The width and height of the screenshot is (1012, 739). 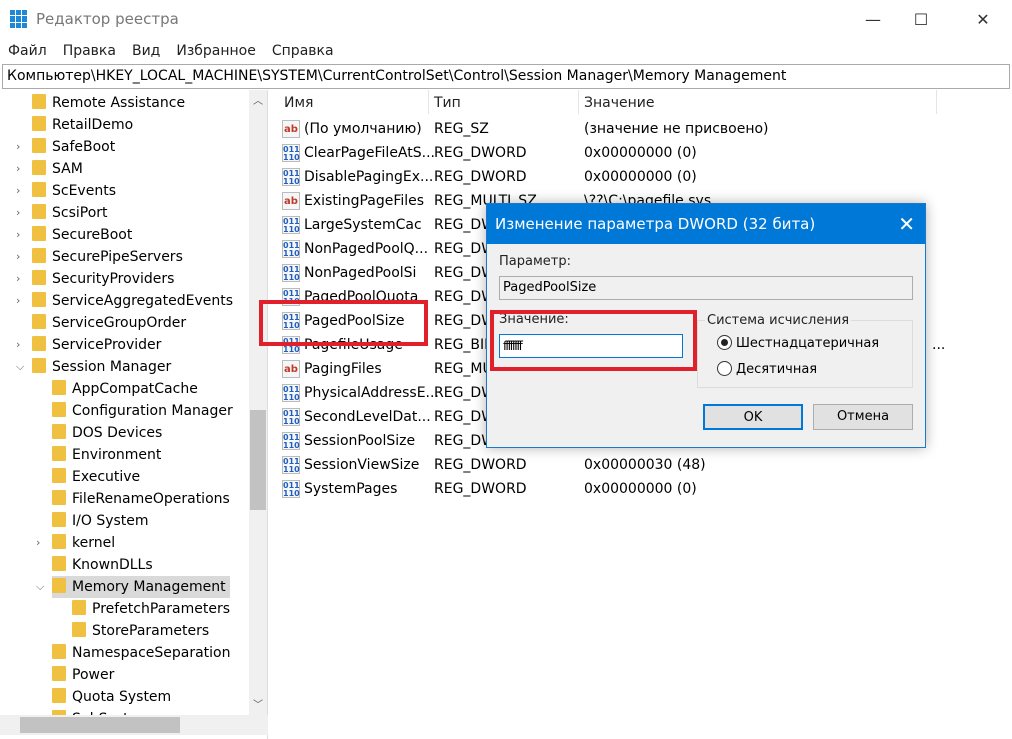 I want to click on tree-item: › ServiceAggregatedEvents, so click(x=126, y=301).